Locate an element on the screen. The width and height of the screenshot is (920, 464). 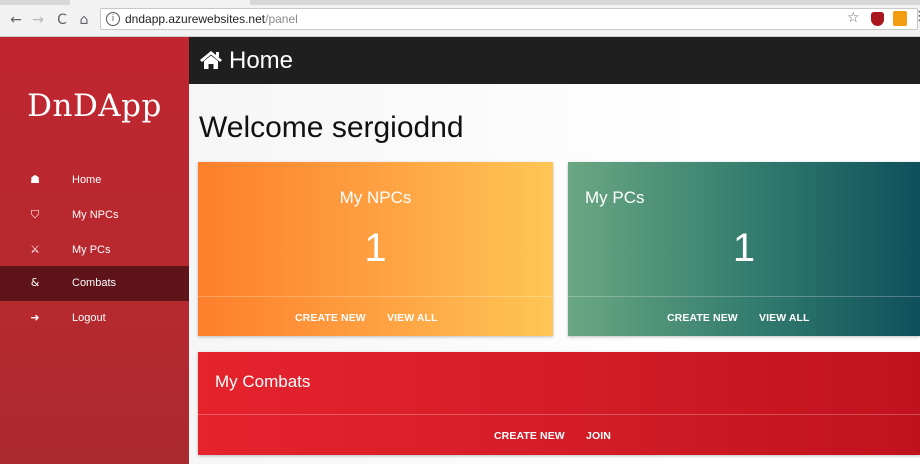
pcs-card: My PCs 1 CREATE NEW VIEW ALL is located at coordinates (744, 249).